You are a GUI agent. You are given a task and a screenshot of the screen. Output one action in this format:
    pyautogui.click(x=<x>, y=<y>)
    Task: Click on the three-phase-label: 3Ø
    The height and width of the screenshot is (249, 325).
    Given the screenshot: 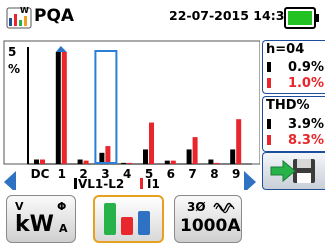 What is the action you would take?
    pyautogui.click(x=196, y=207)
    